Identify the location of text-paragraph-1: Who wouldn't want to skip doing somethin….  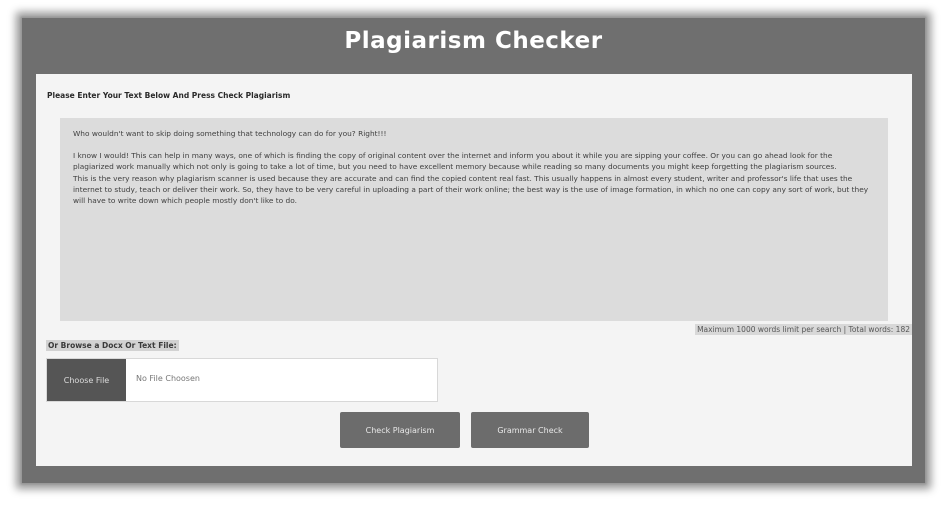
(230, 133).